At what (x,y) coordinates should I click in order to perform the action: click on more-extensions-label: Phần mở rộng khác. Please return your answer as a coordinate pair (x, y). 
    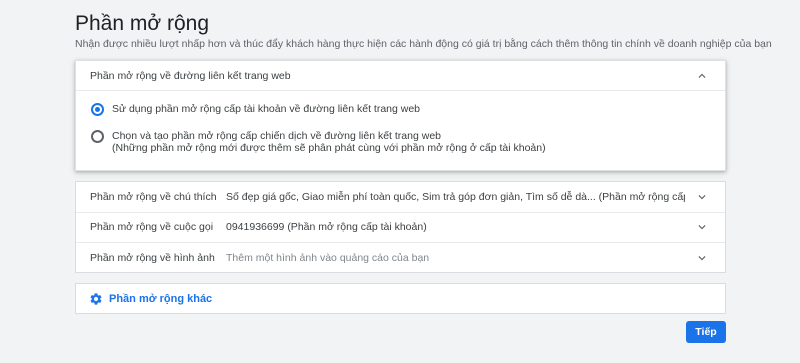
    Looking at the image, I should click on (161, 298).